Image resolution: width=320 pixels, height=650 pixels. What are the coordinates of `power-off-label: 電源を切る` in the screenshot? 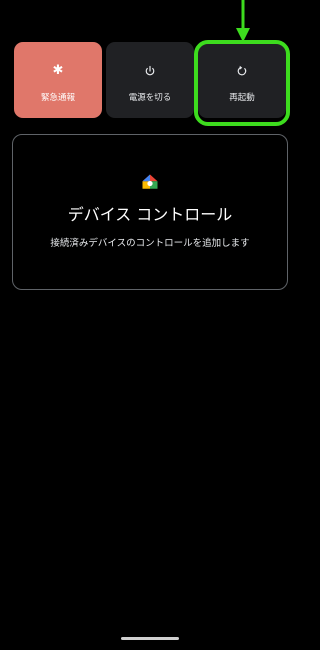 It's located at (150, 98).